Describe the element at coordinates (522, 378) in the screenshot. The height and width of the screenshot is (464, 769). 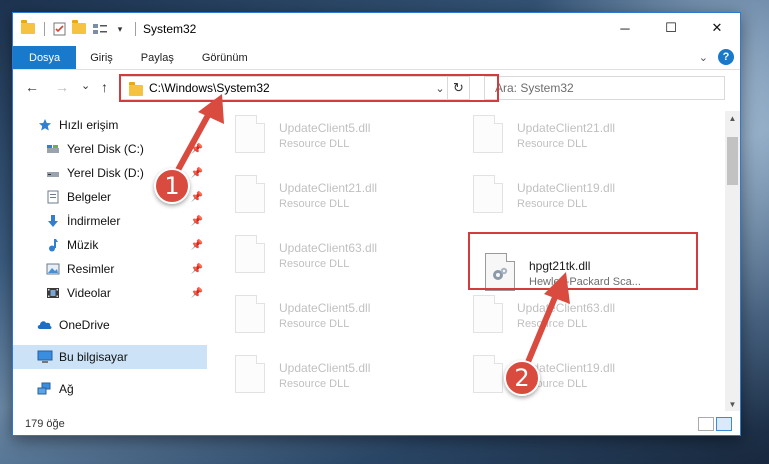
I see `step-2-badge: 2` at that location.